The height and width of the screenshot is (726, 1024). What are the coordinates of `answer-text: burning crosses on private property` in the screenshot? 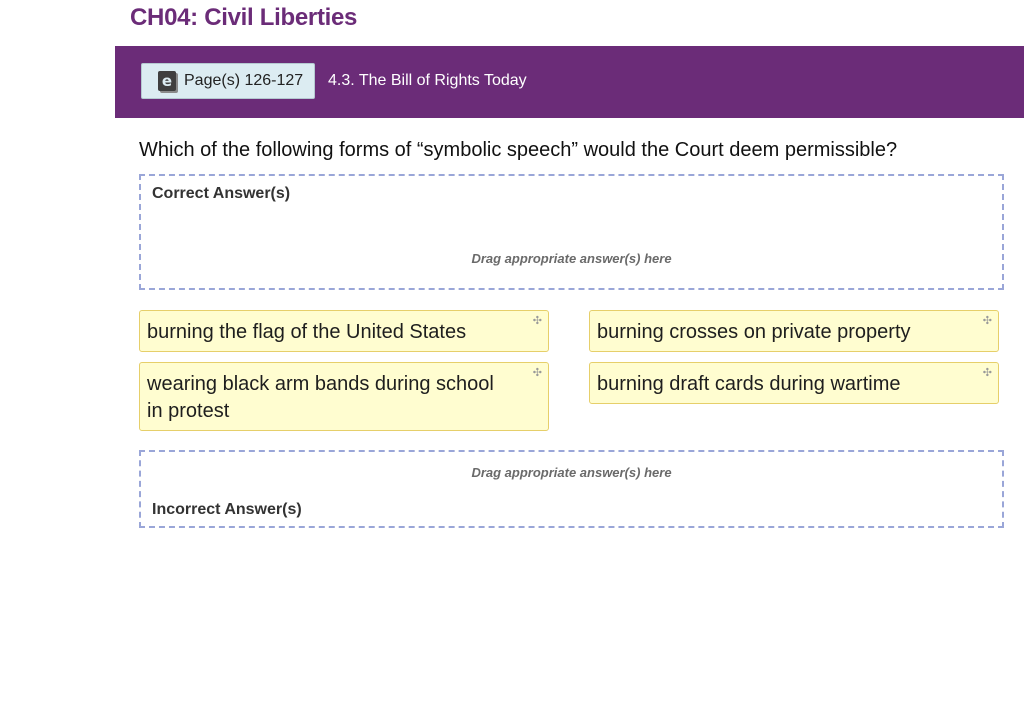 It's located at (754, 332).